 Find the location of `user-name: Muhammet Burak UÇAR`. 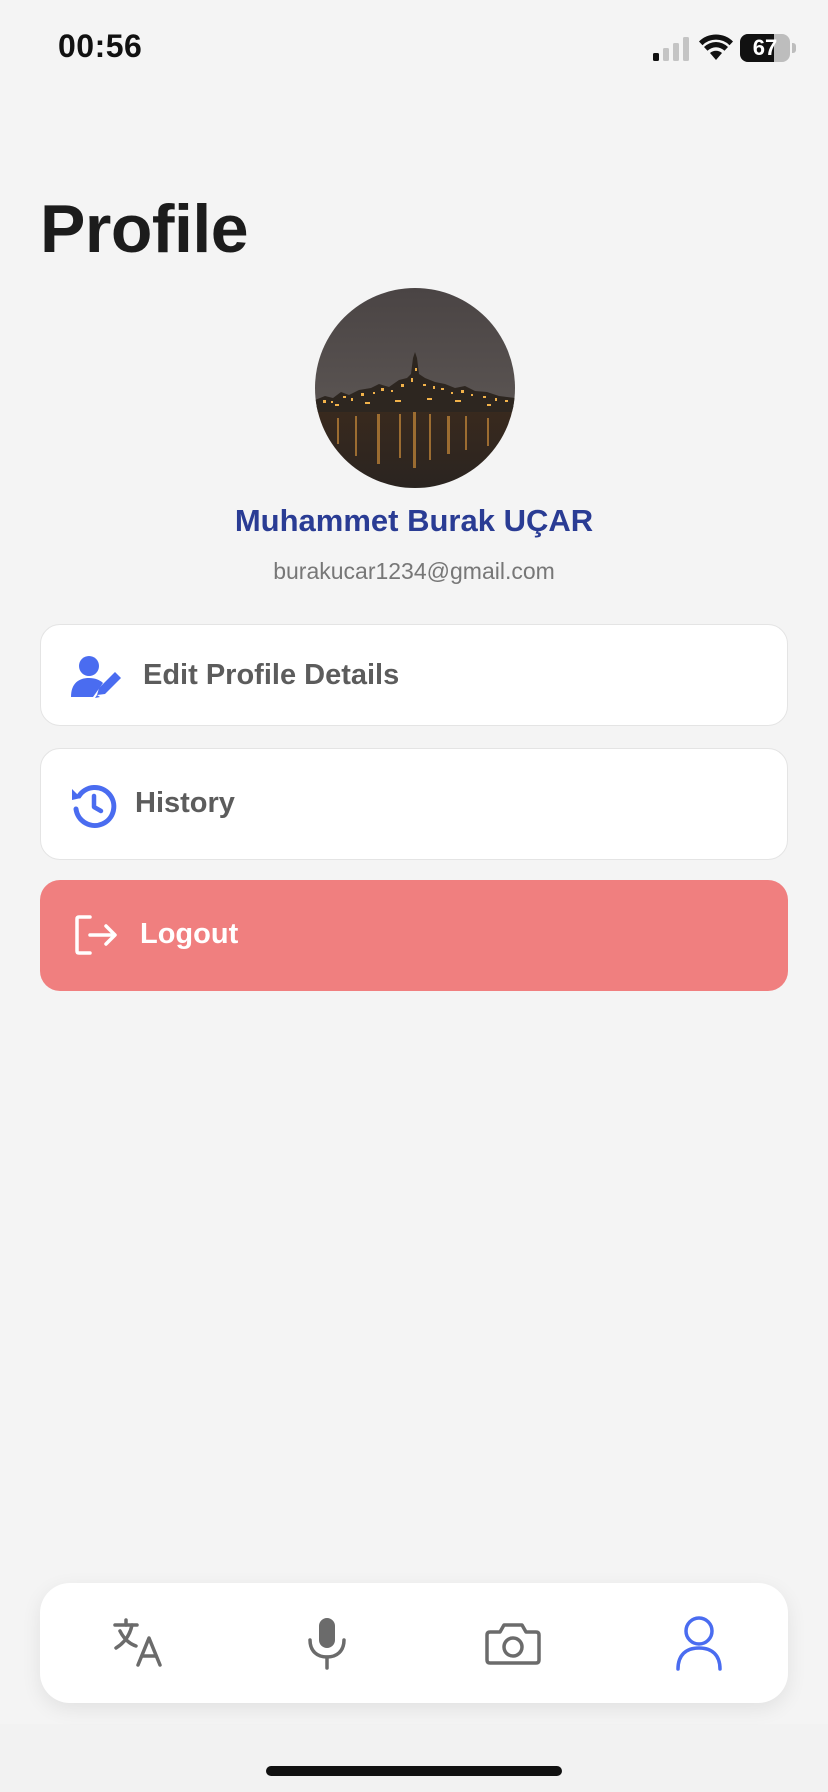

user-name: Muhammet Burak UÇAR is located at coordinates (414, 520).